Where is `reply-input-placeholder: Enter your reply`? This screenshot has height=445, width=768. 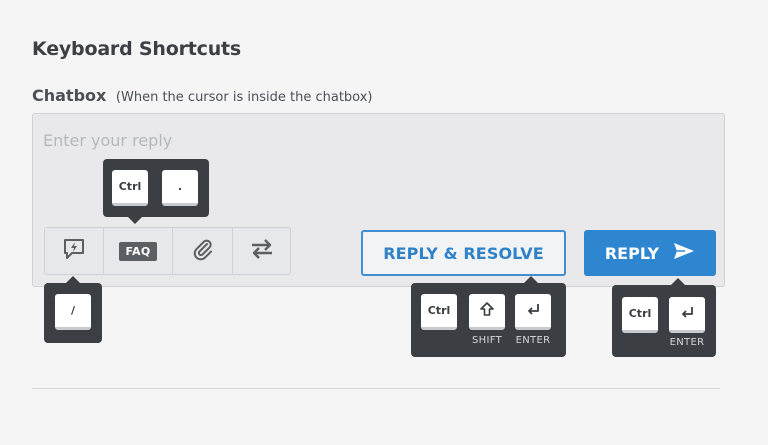 reply-input-placeholder: Enter your reply is located at coordinates (107, 140).